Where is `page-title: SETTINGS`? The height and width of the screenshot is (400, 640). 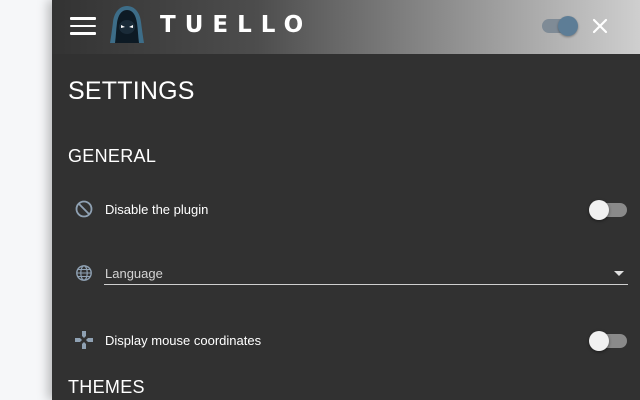 page-title: SETTINGS is located at coordinates (131, 91).